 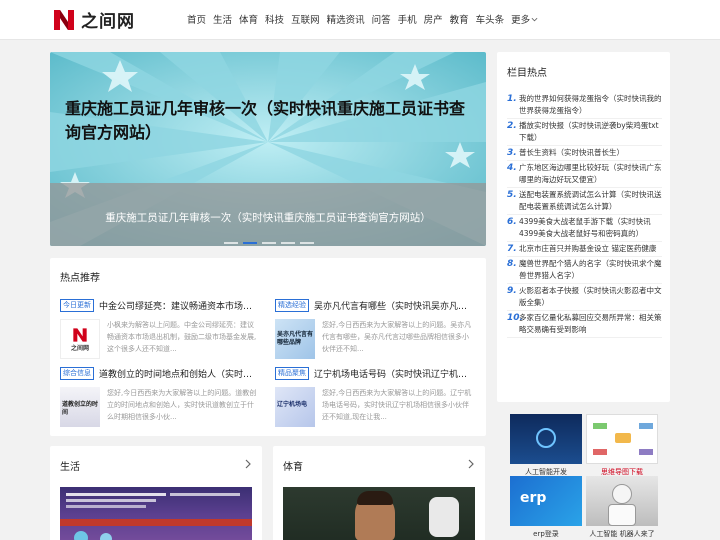 I want to click on nav-item-qa: 问答, so click(x=381, y=19).